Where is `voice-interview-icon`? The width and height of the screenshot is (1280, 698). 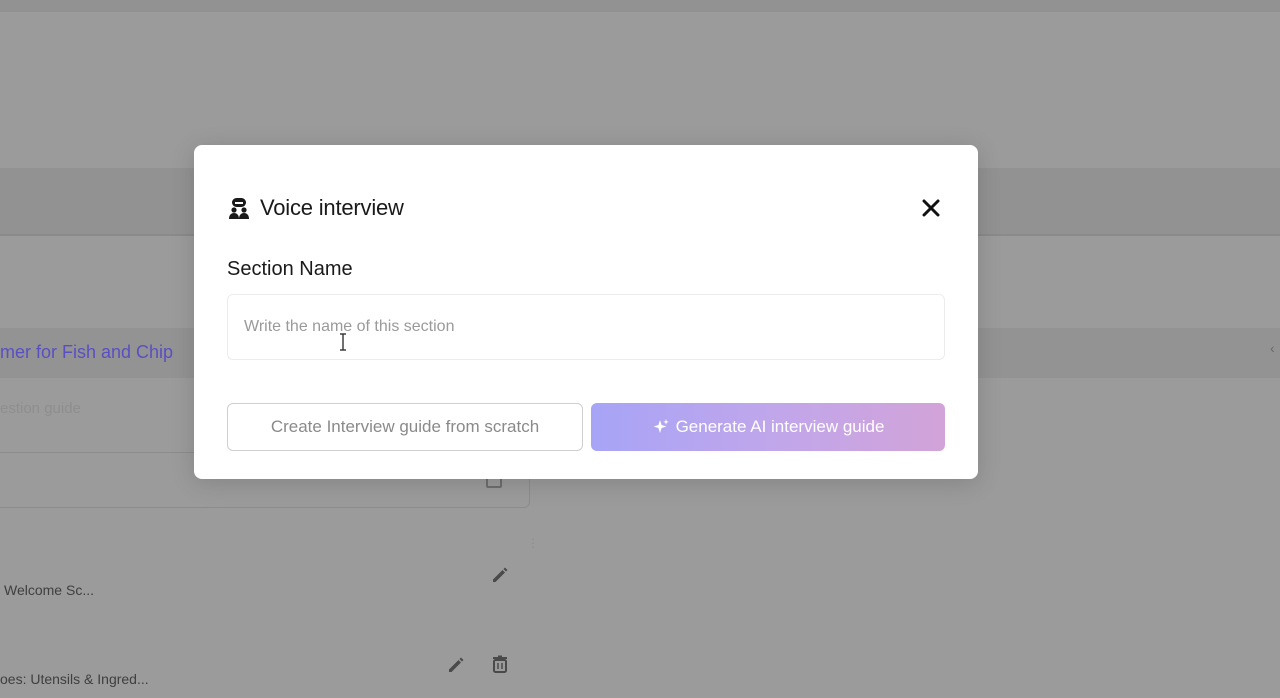 voice-interview-icon is located at coordinates (239, 208).